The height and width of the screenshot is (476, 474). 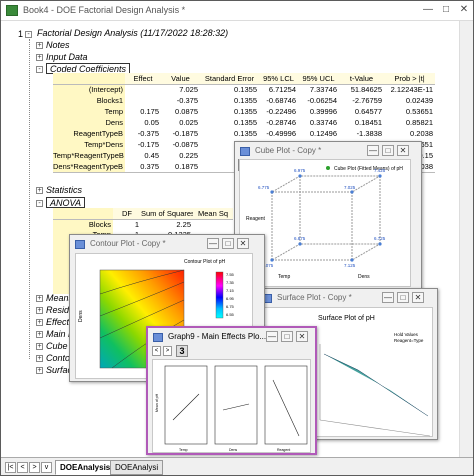 I want to click on cube-window-title: Cube Plot - Copy *, so click(x=288, y=150).